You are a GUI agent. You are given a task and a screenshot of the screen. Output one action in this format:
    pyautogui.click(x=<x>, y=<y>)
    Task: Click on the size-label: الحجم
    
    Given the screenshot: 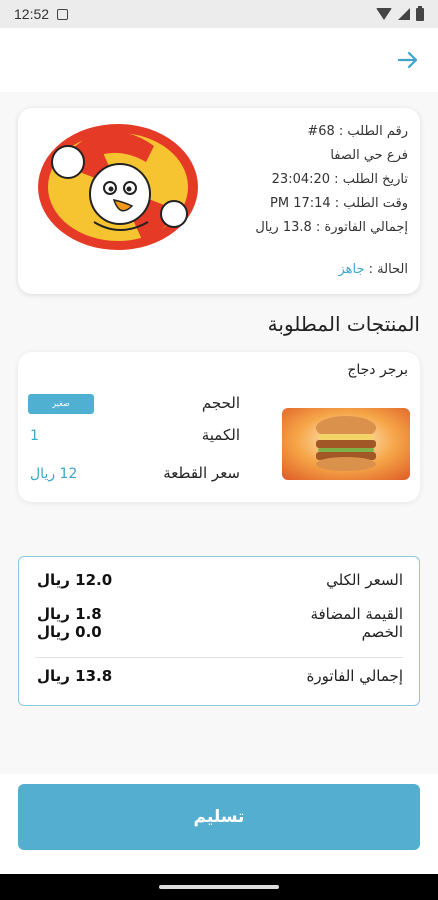 What is the action you would take?
    pyautogui.click(x=220, y=403)
    